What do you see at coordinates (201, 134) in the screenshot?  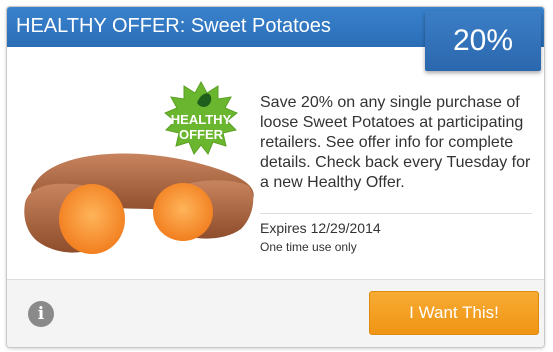 I see `seal-text-offer: OFFER` at bounding box center [201, 134].